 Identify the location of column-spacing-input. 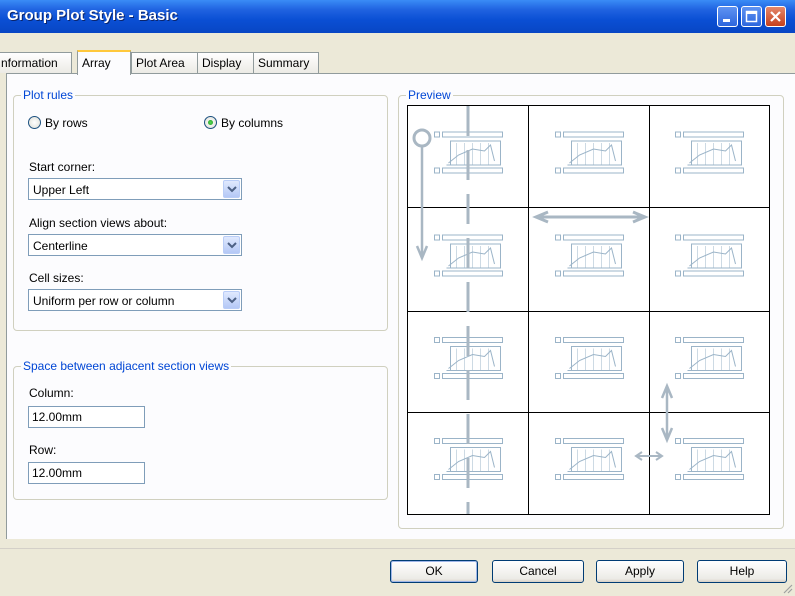
(82, 417).